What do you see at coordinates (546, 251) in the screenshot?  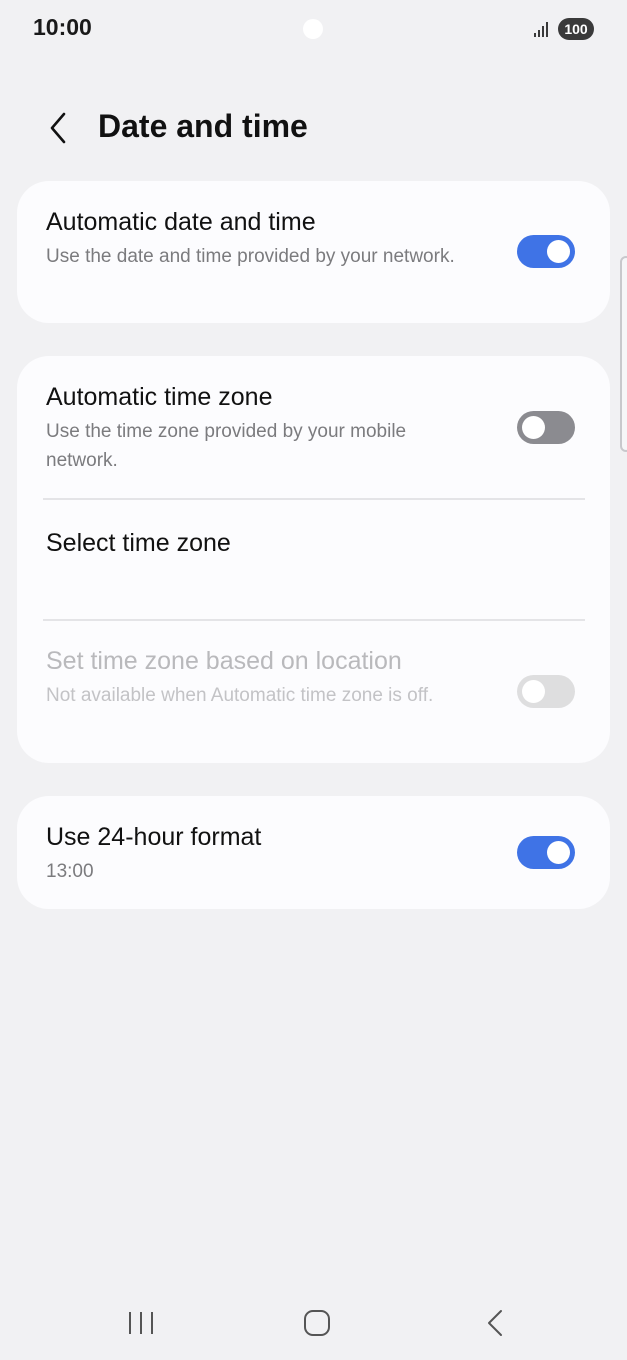 I see `automatic-date-time-toggle` at bounding box center [546, 251].